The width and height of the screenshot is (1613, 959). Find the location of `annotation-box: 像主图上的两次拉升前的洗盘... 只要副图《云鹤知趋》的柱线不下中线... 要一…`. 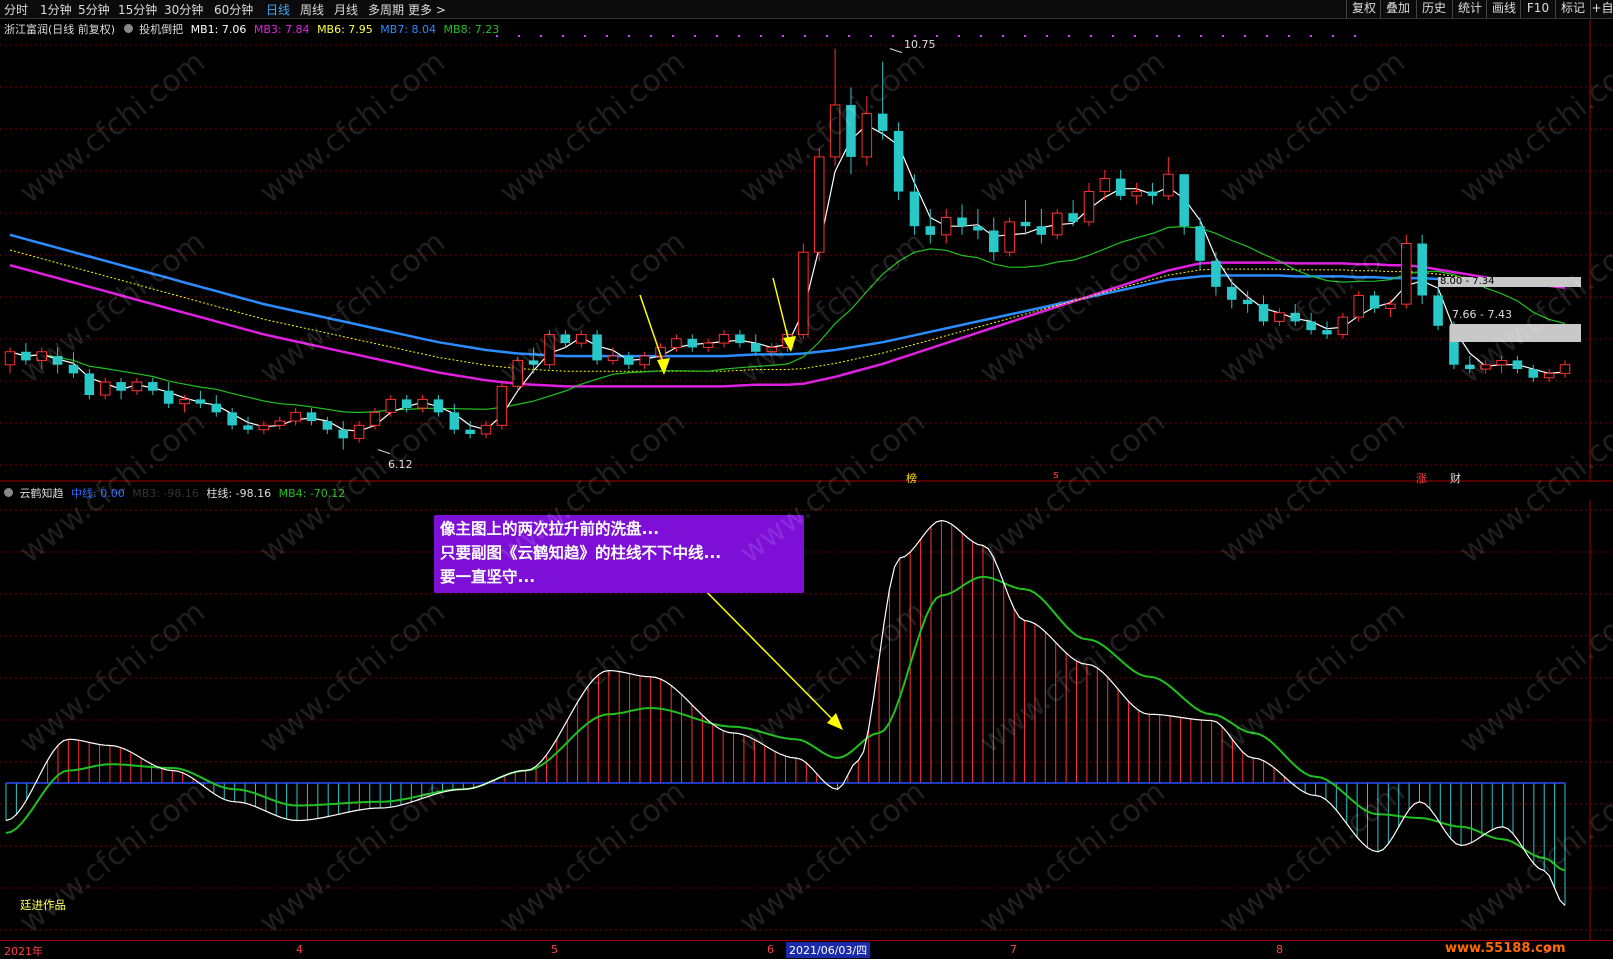

annotation-box: 像主图上的两次拉升前的洗盘... 只要副图《云鹤知趋》的柱线不下中线... 要一… is located at coordinates (619, 554).